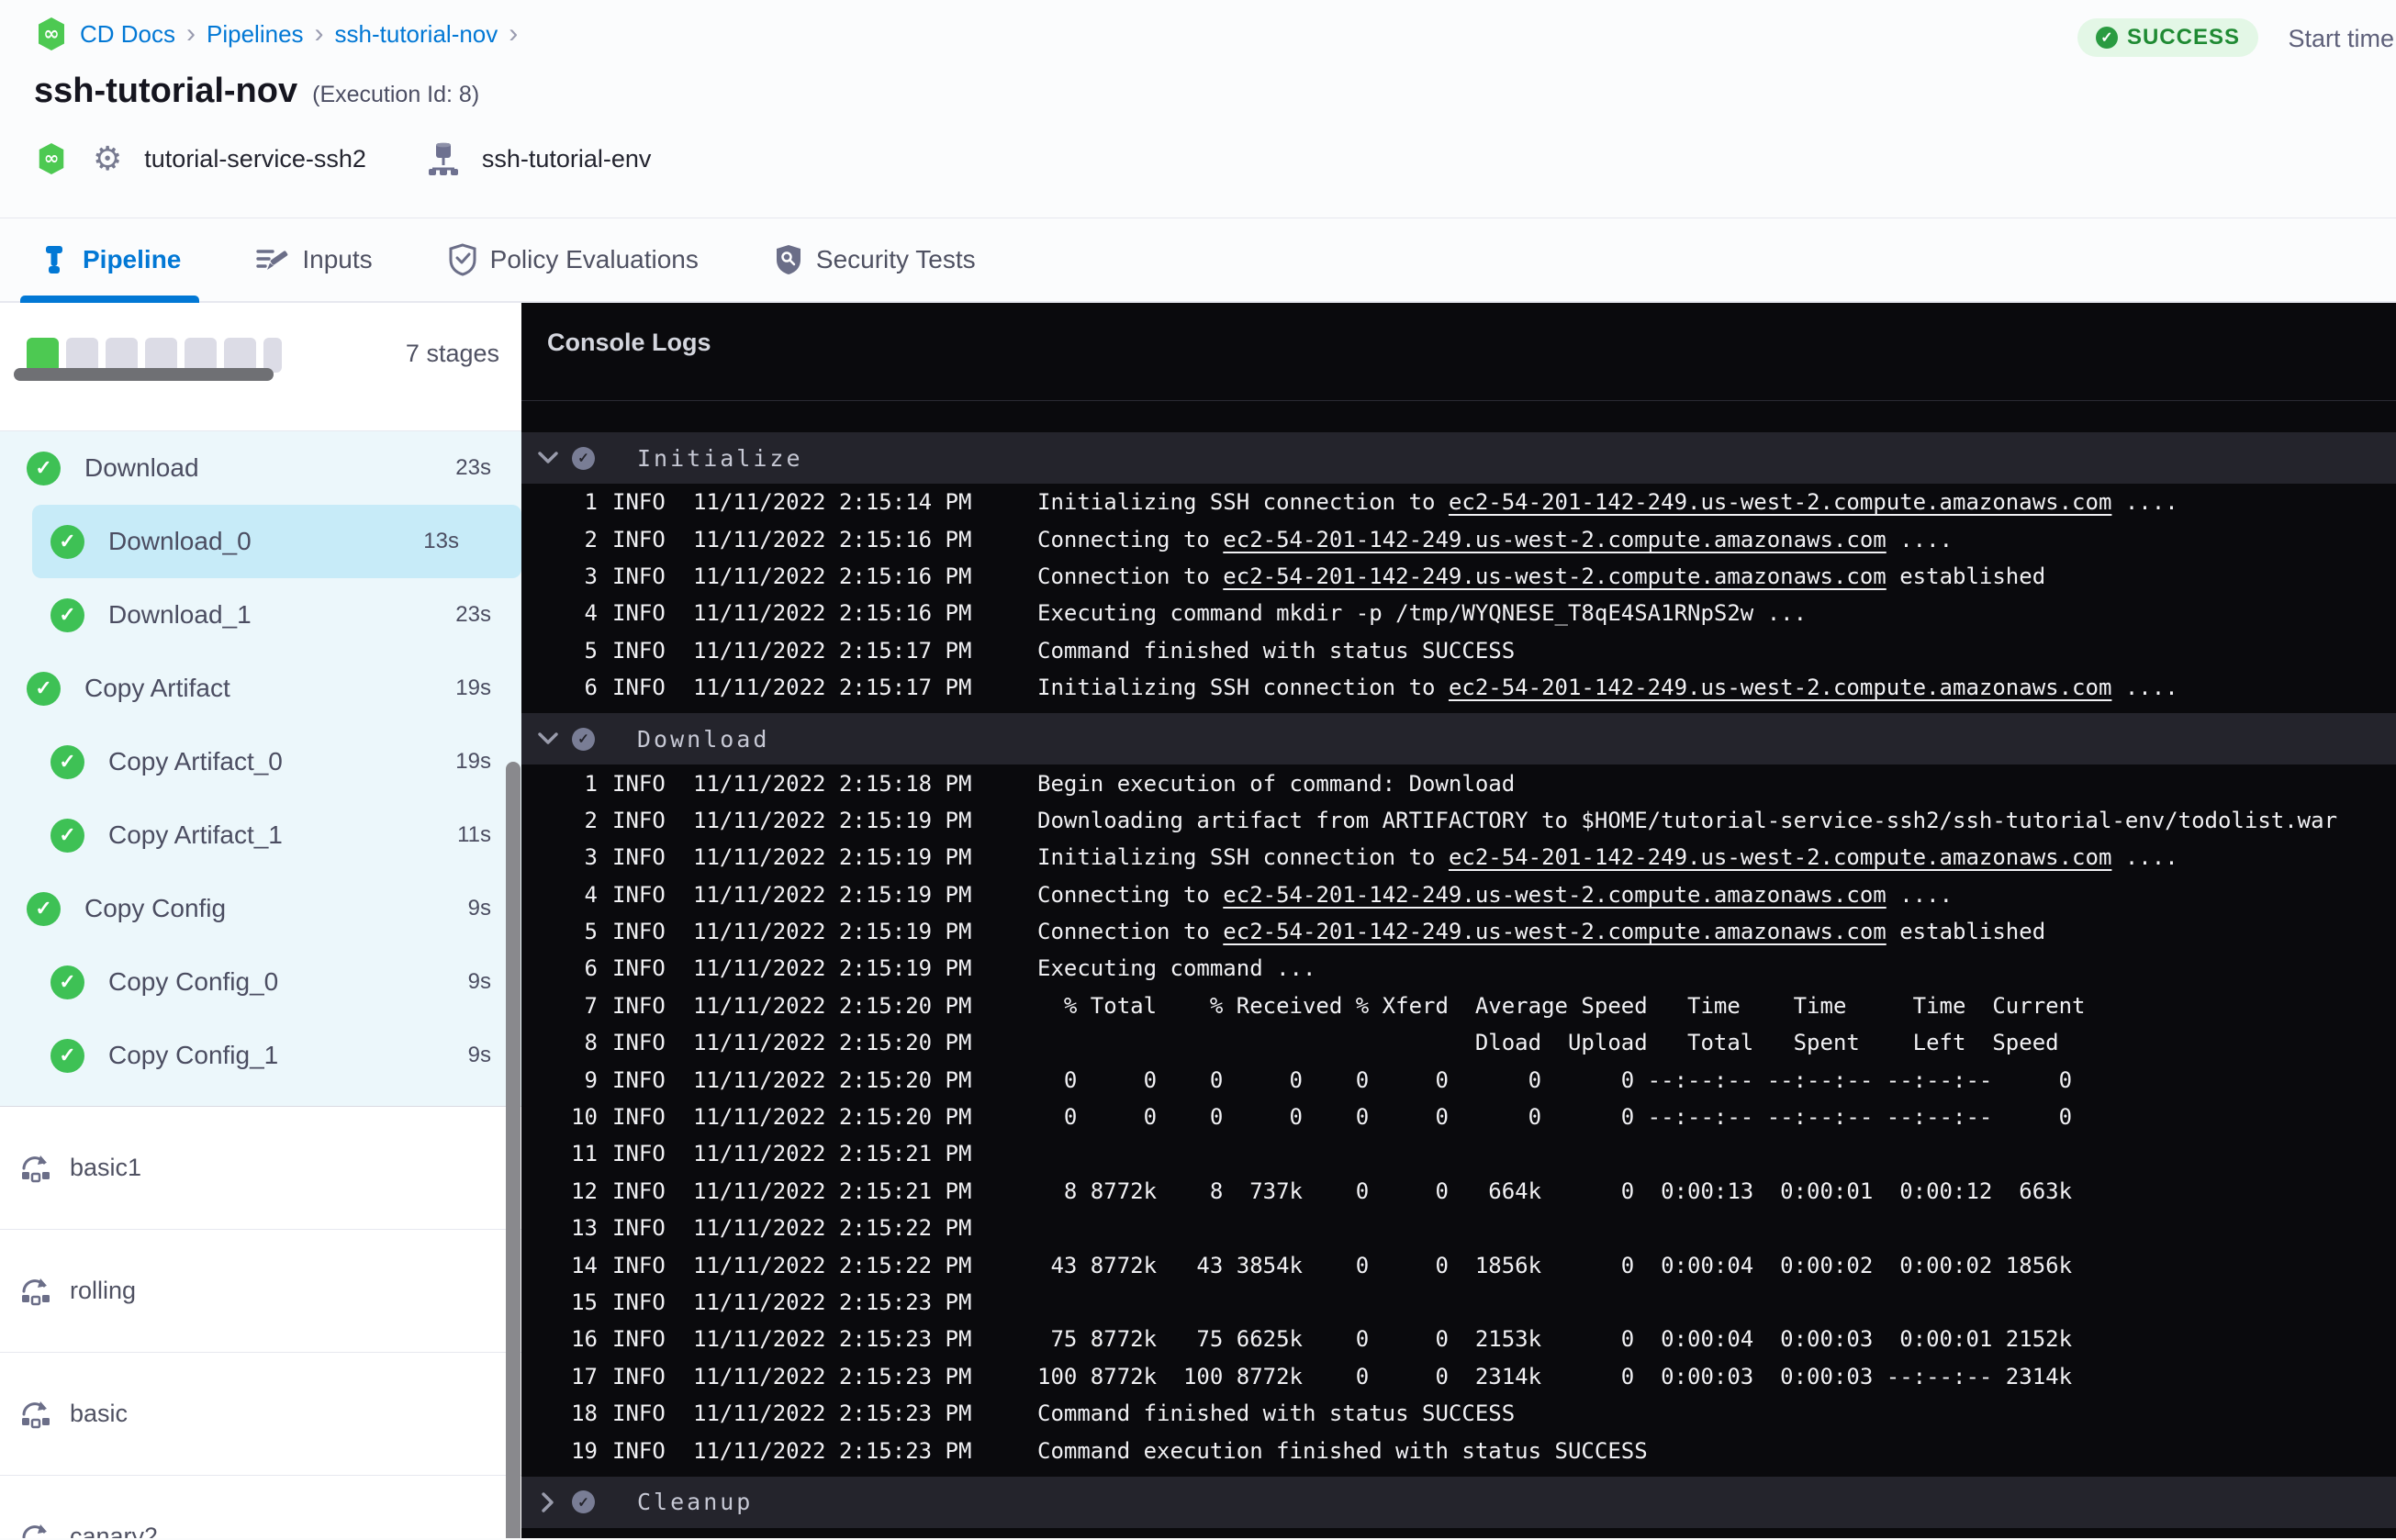 This screenshot has height=1540, width=2396. What do you see at coordinates (584, 1117) in the screenshot?
I see `log-line-number: 10` at bounding box center [584, 1117].